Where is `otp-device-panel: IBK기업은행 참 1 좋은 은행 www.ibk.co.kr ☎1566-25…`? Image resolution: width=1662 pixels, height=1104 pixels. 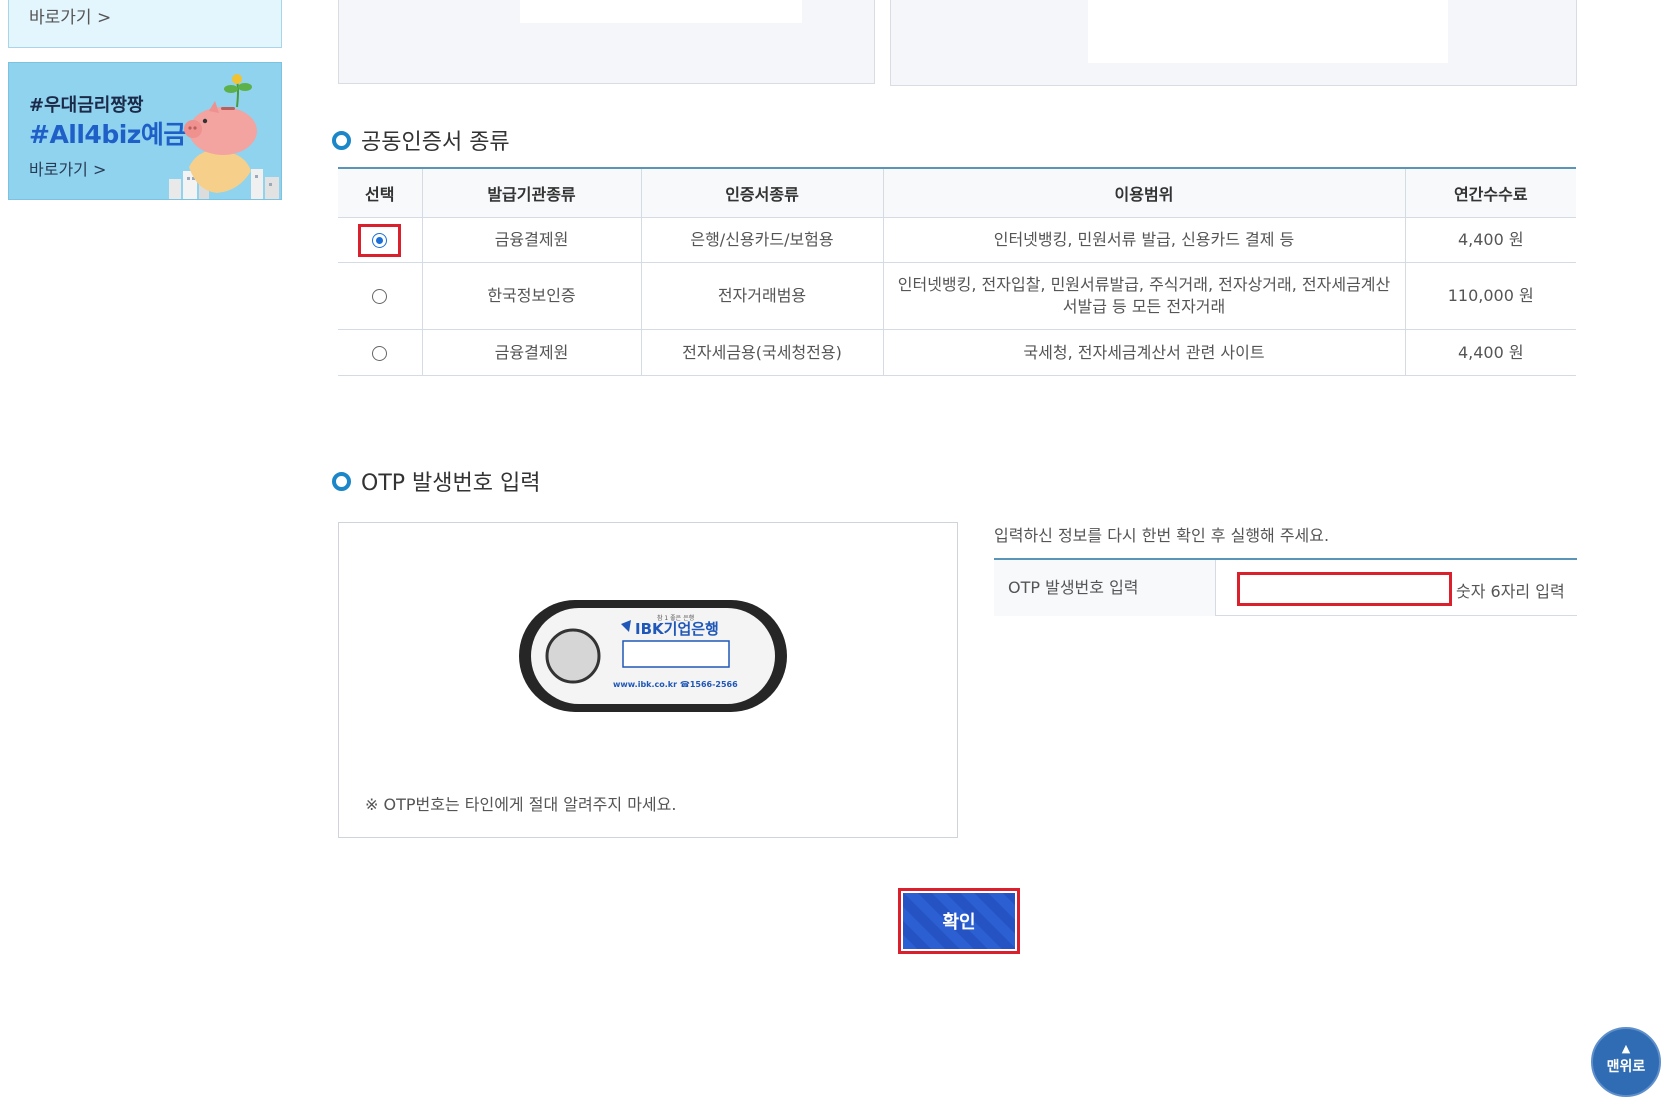 otp-device-panel: IBK기업은행 참 1 좋은 은행 www.ibk.co.kr ☎1566-25… is located at coordinates (648, 680).